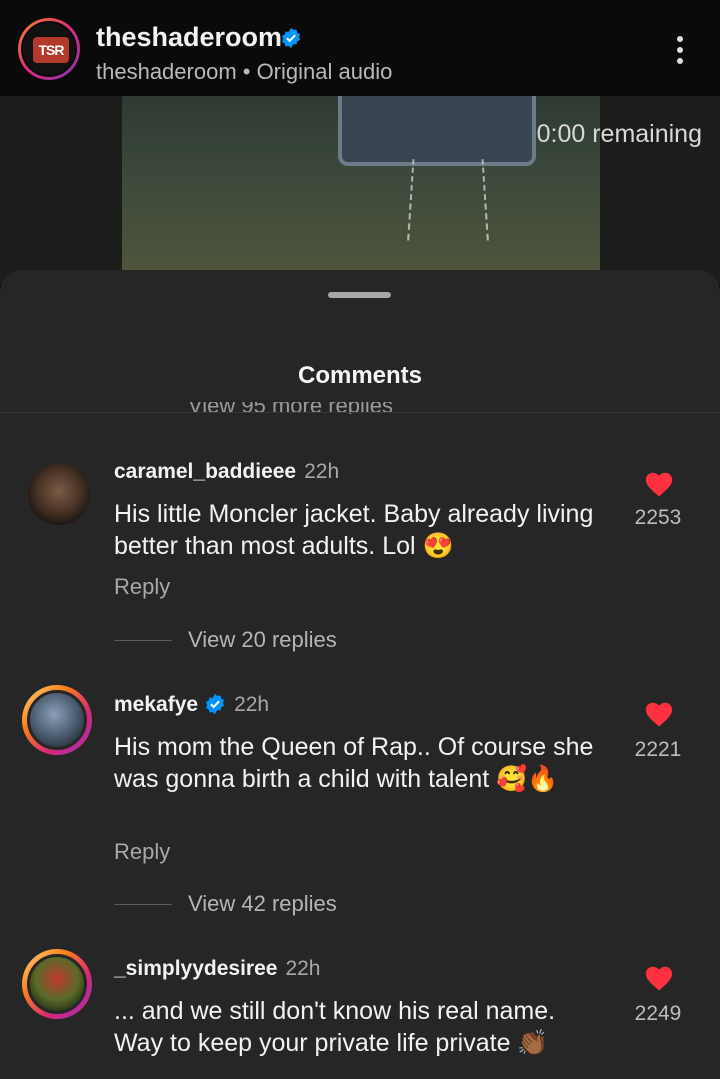 This screenshot has width=720, height=1079. Describe the element at coordinates (359, 295) in the screenshot. I see `drag-handle` at that location.